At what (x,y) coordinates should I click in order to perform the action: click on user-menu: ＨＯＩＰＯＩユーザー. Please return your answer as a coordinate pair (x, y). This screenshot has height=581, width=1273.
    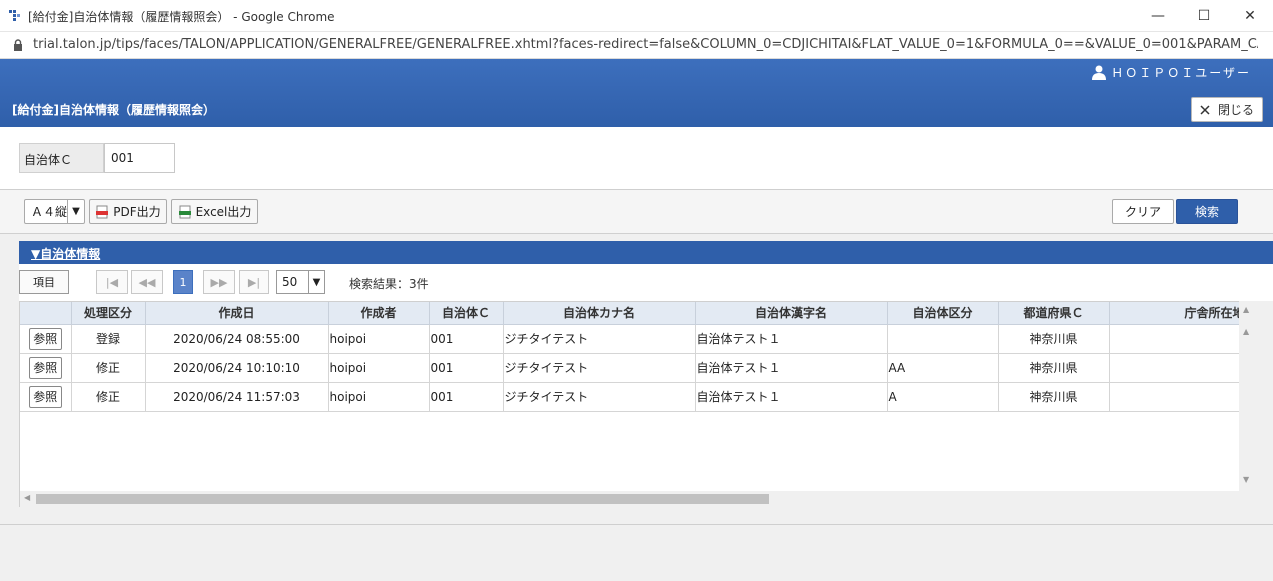
    Looking at the image, I should click on (1171, 72).